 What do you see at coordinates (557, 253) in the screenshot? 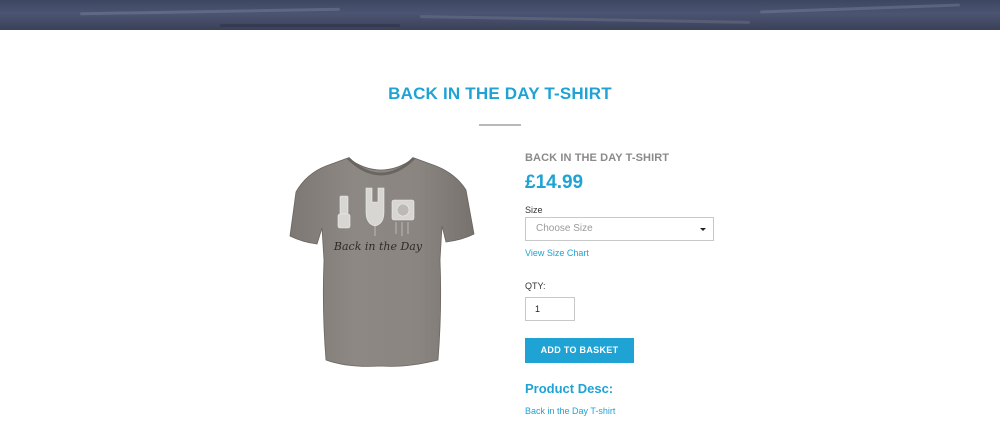
I see `view-size-chart-link: View Size Chart` at bounding box center [557, 253].